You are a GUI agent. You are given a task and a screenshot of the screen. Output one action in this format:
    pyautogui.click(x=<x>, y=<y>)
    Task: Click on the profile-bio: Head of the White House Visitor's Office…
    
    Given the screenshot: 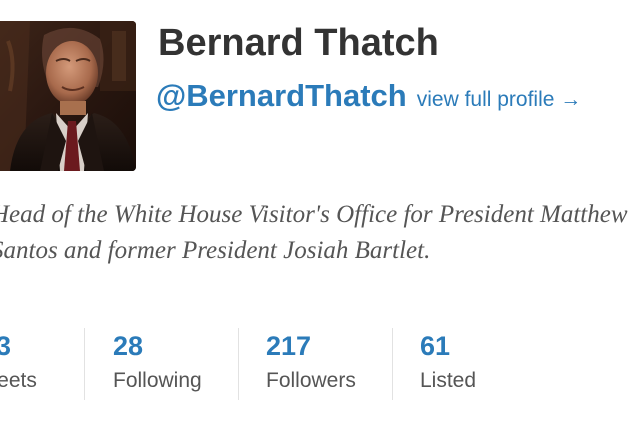 What is the action you would take?
    pyautogui.click(x=314, y=232)
    